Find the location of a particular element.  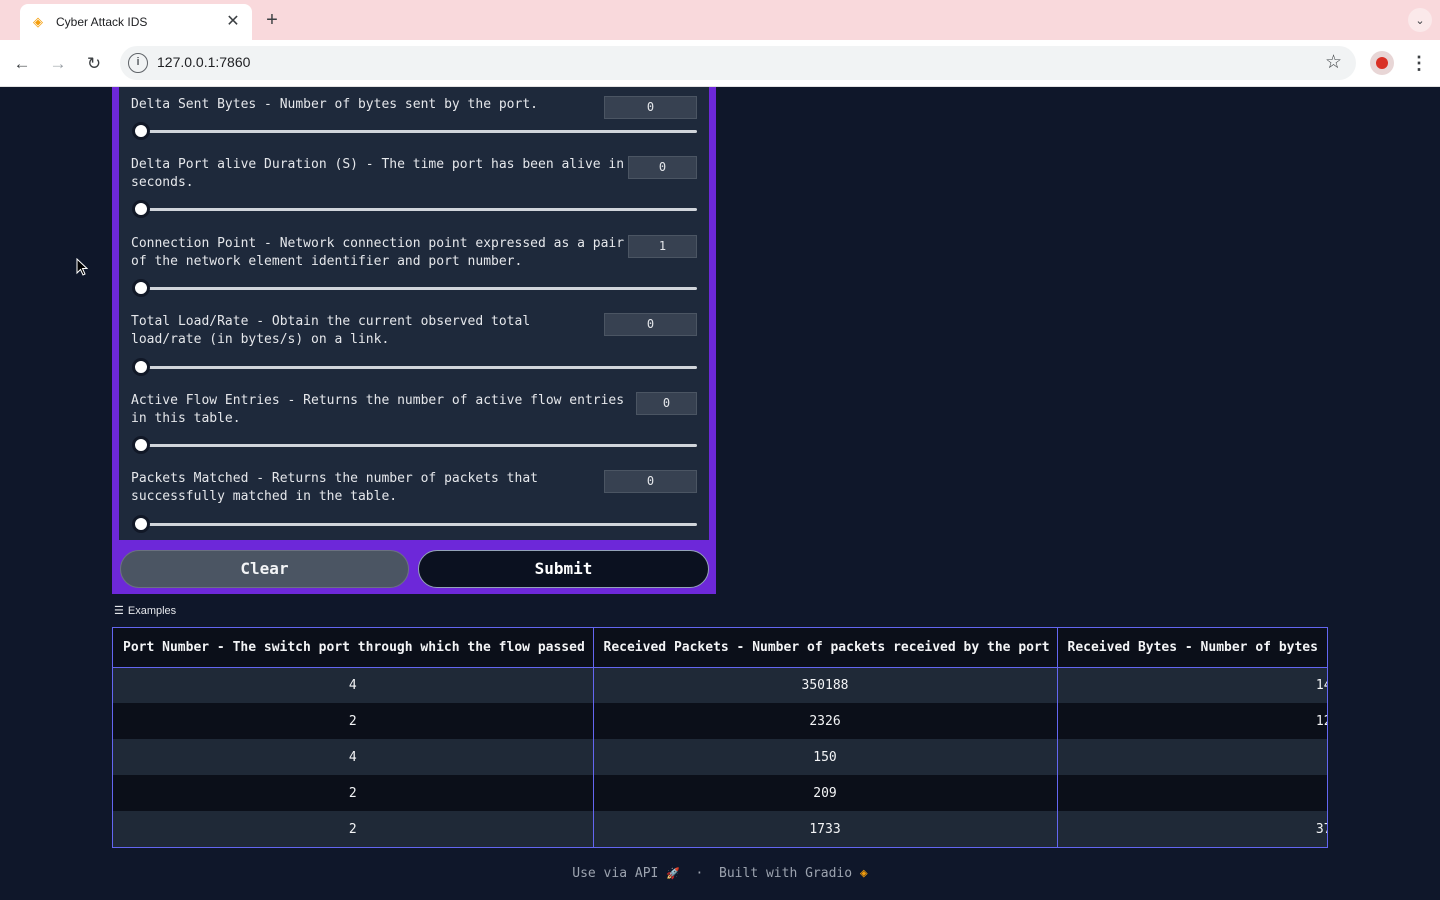

close-tab-icon: ✕ is located at coordinates (233, 22).